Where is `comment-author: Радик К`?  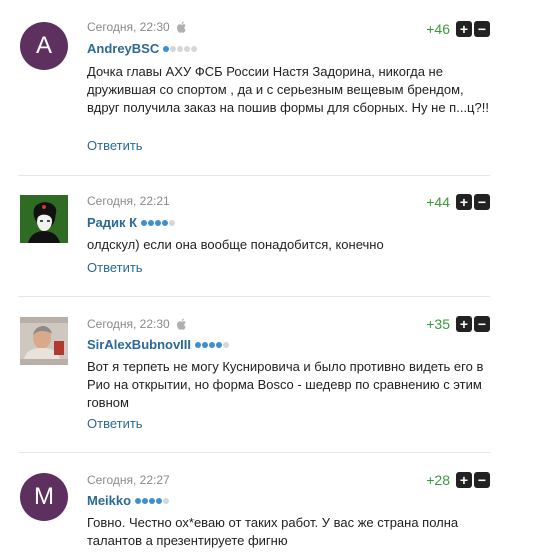 comment-author: Радик К is located at coordinates (131, 222).